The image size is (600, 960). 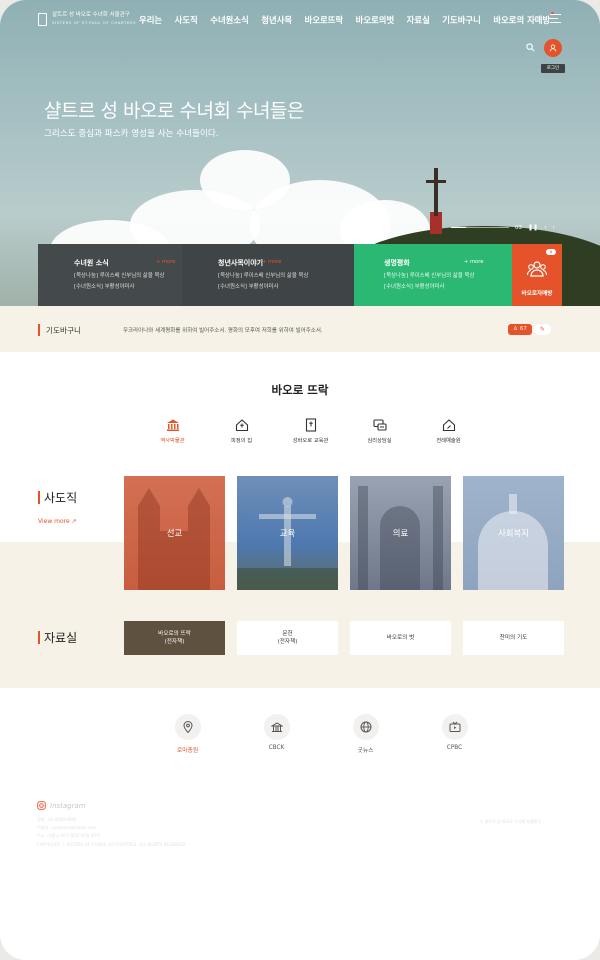 I want to click on prayer-count-badge: ♙ 67, so click(x=520, y=329).